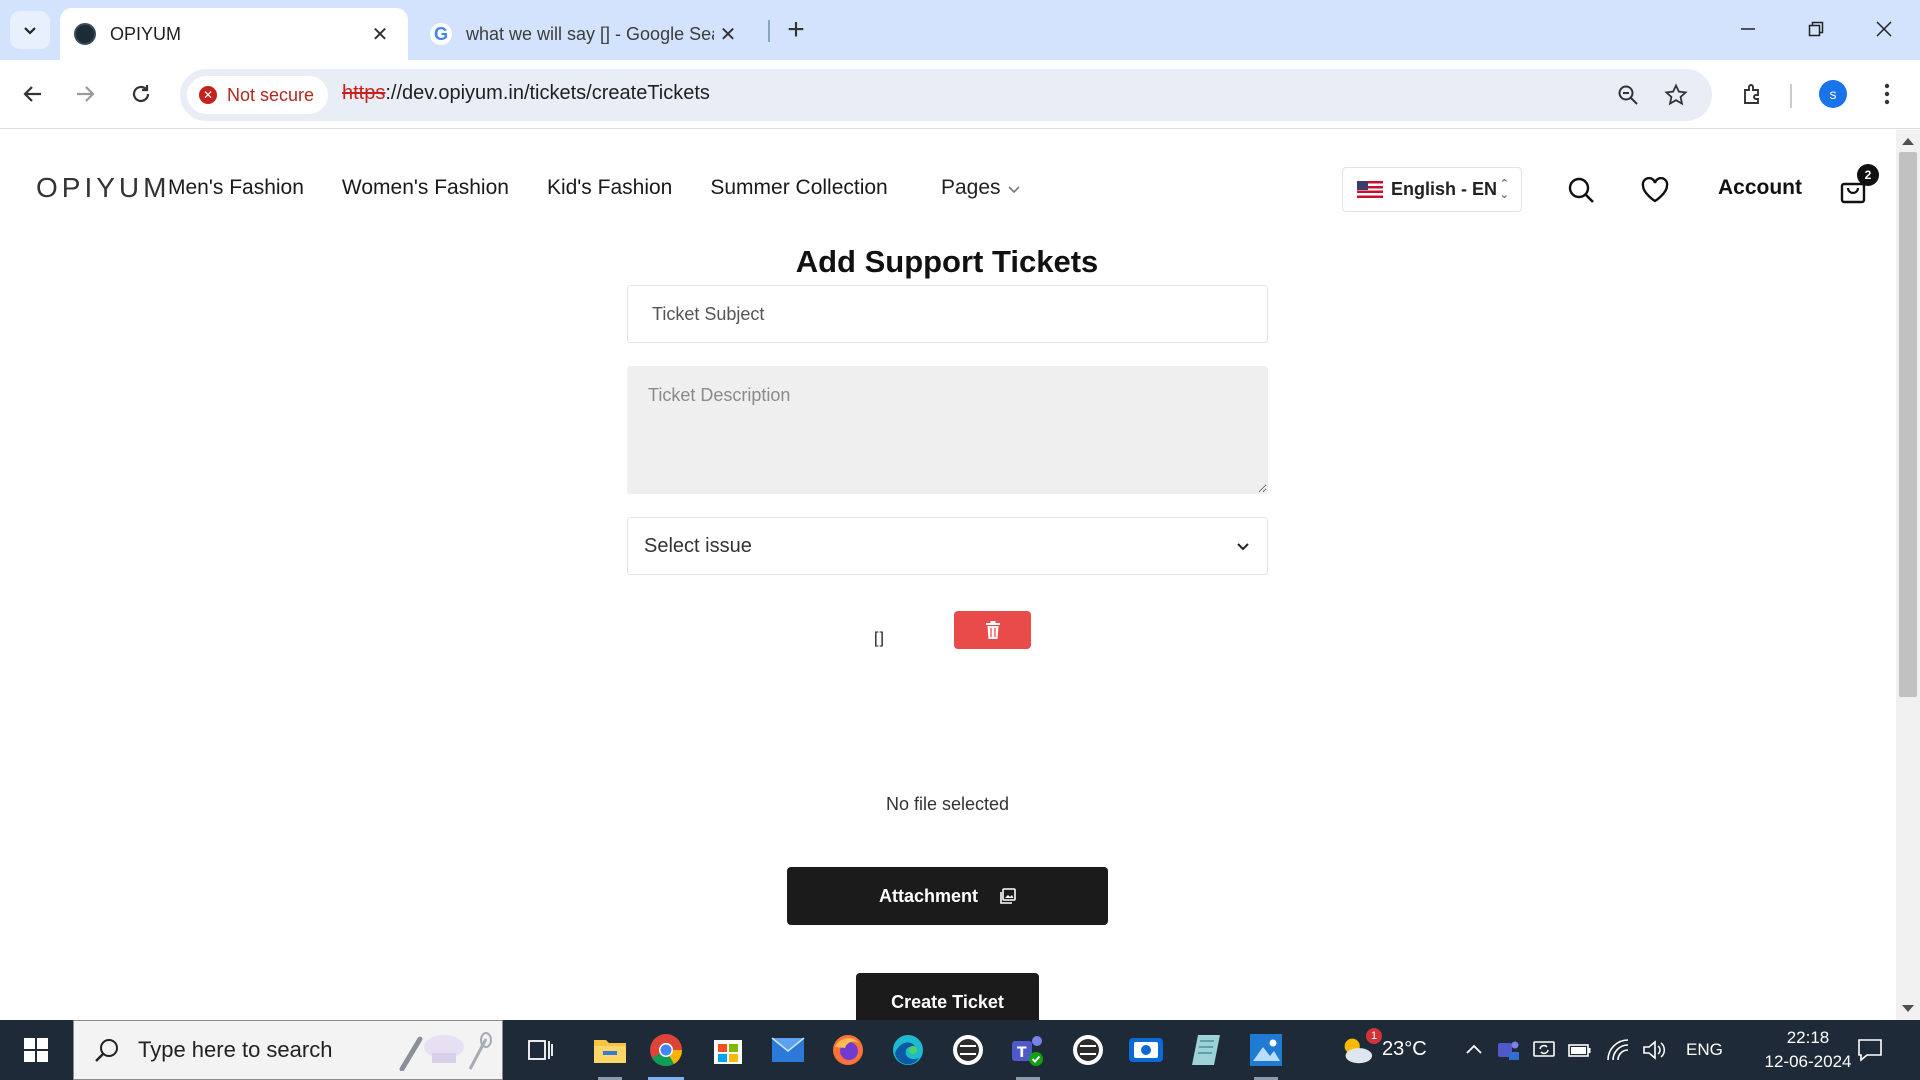  I want to click on zoom-button, so click(1628, 95).